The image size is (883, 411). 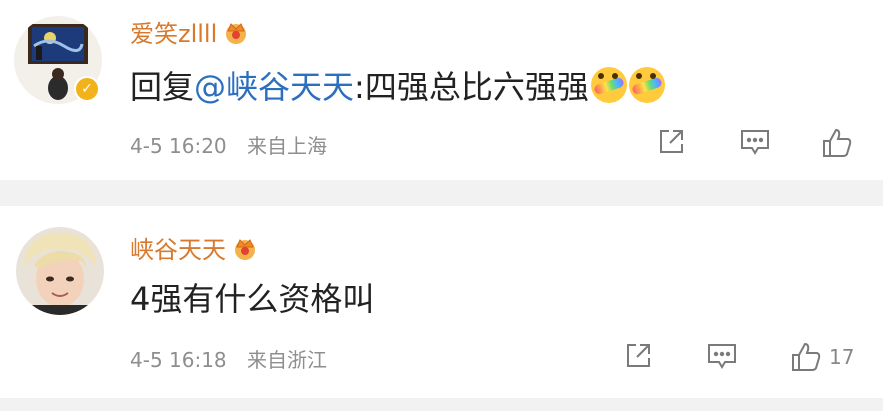 I want to click on username-text: 峡谷天天, so click(x=178, y=247).